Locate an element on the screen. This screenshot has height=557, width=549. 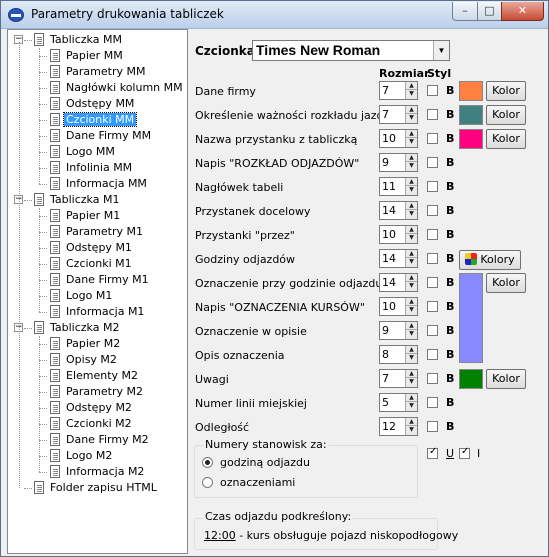
tree-child-item: Odstępy M1 is located at coordinates (92, 248).